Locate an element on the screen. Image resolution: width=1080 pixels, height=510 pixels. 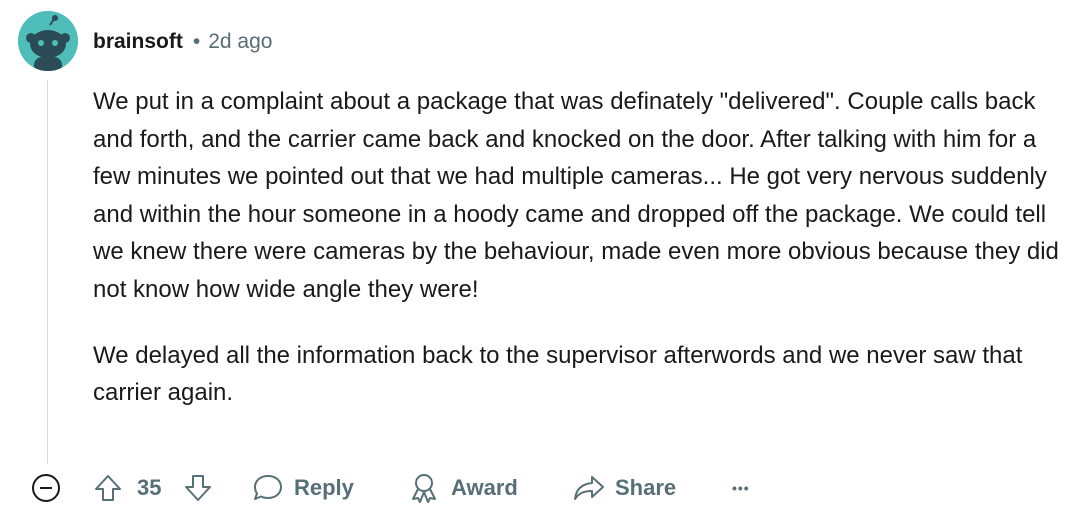
downvote-icon is located at coordinates (198, 488).